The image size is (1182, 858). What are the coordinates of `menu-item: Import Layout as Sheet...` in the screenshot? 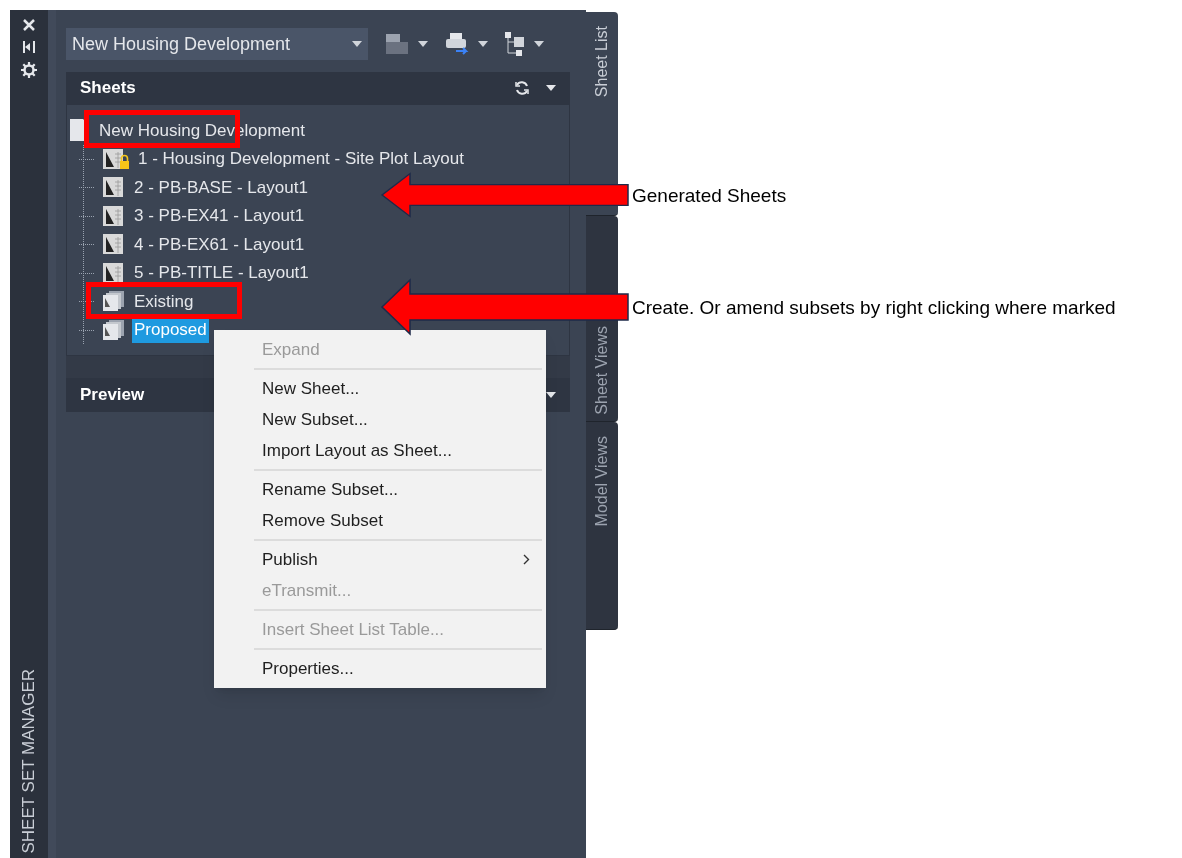 It's located at (380, 450).